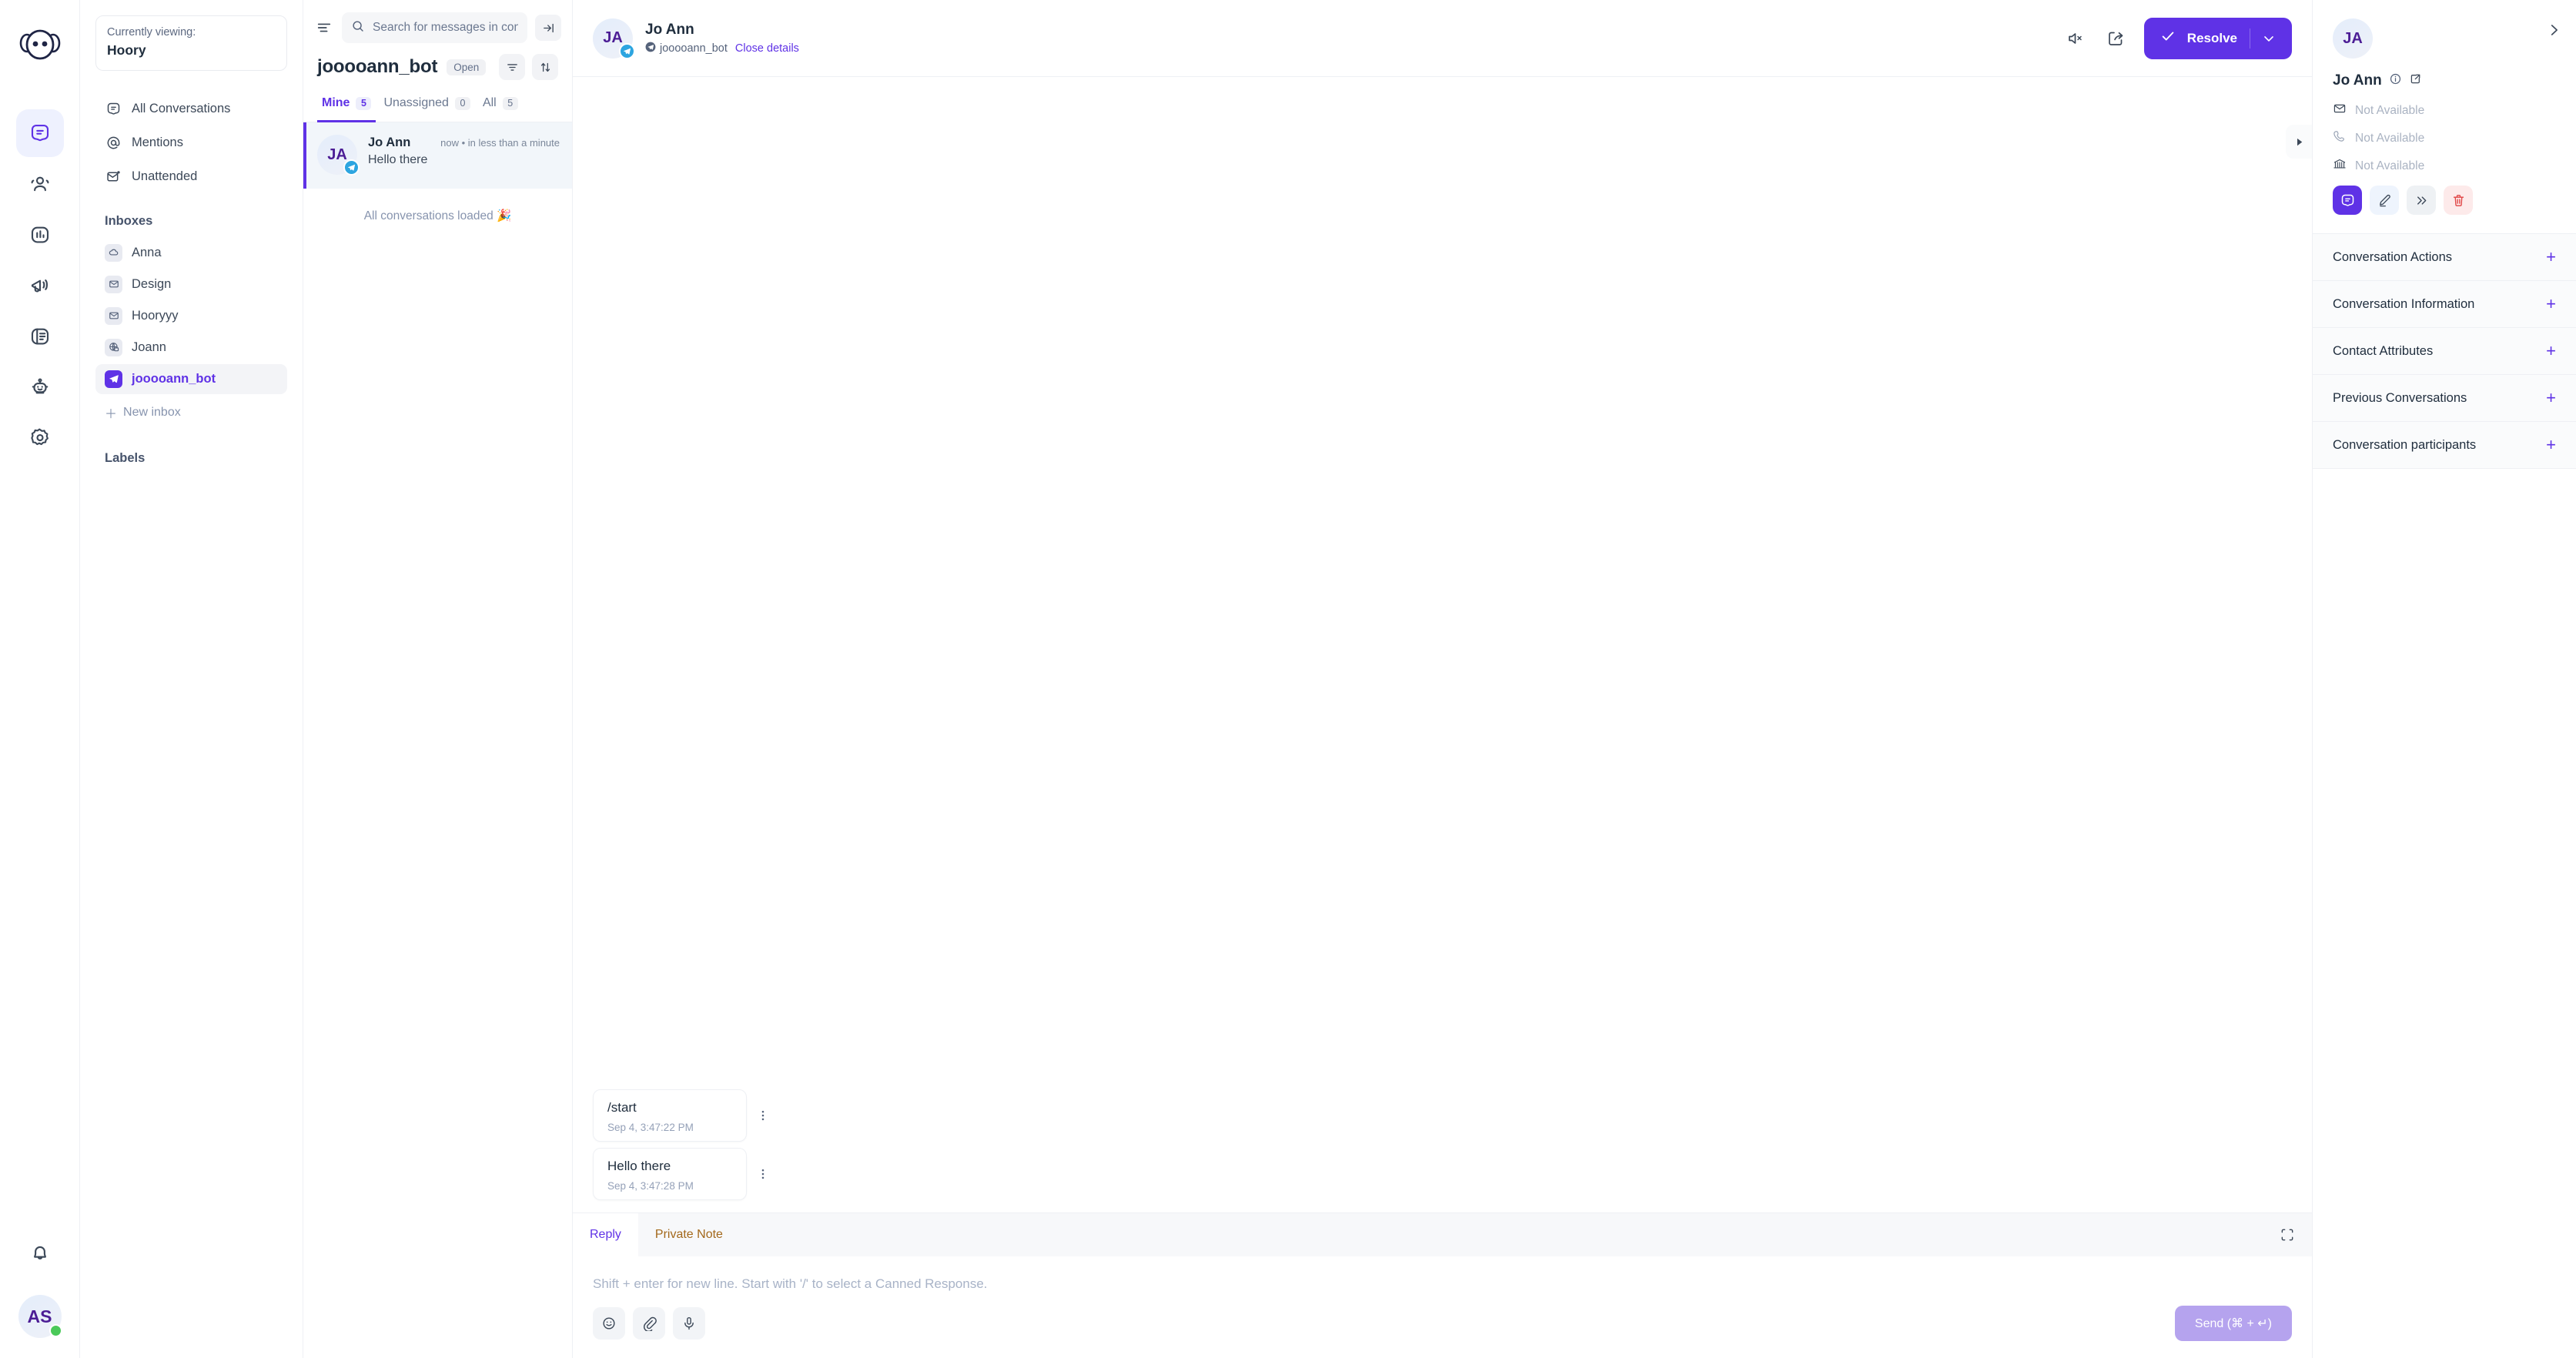  What do you see at coordinates (2445, 166) in the screenshot?
I see `contact-field-company: Not Available` at bounding box center [2445, 166].